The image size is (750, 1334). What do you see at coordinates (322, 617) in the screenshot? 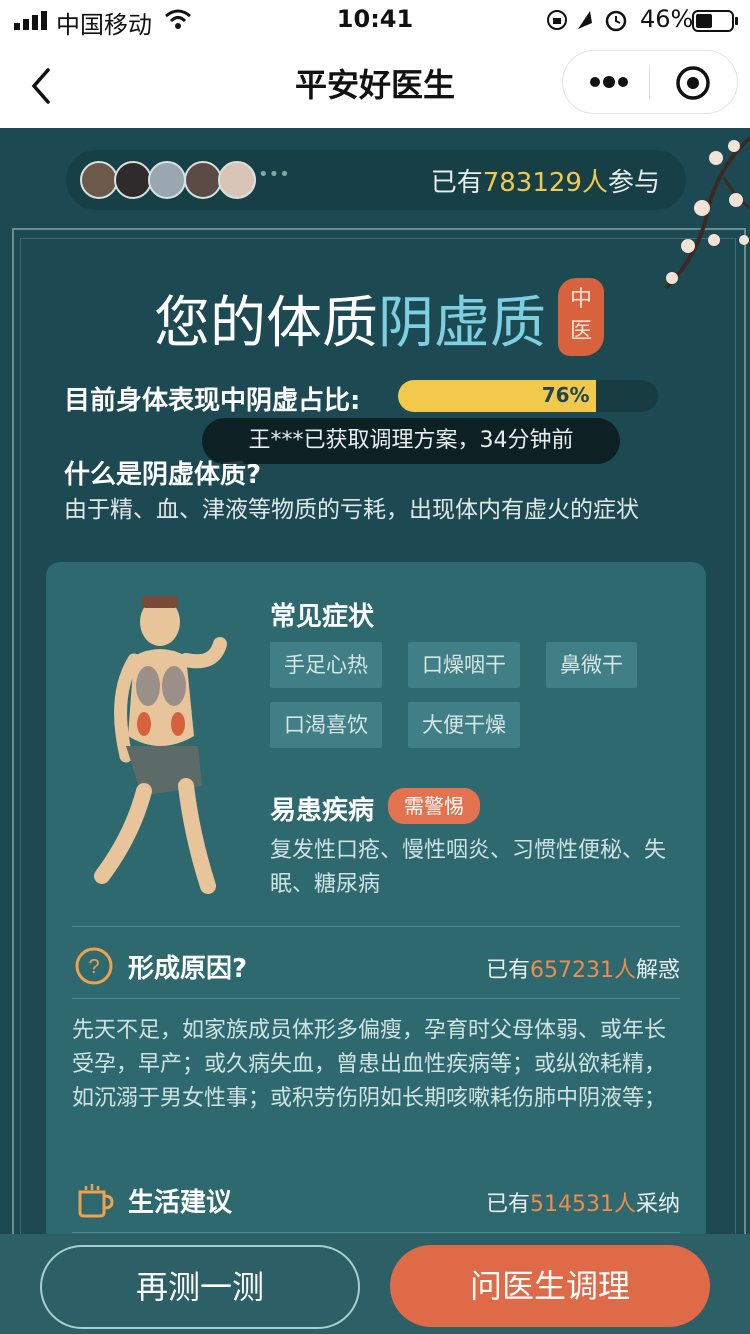
I see `symptoms-title: 常见症状` at bounding box center [322, 617].